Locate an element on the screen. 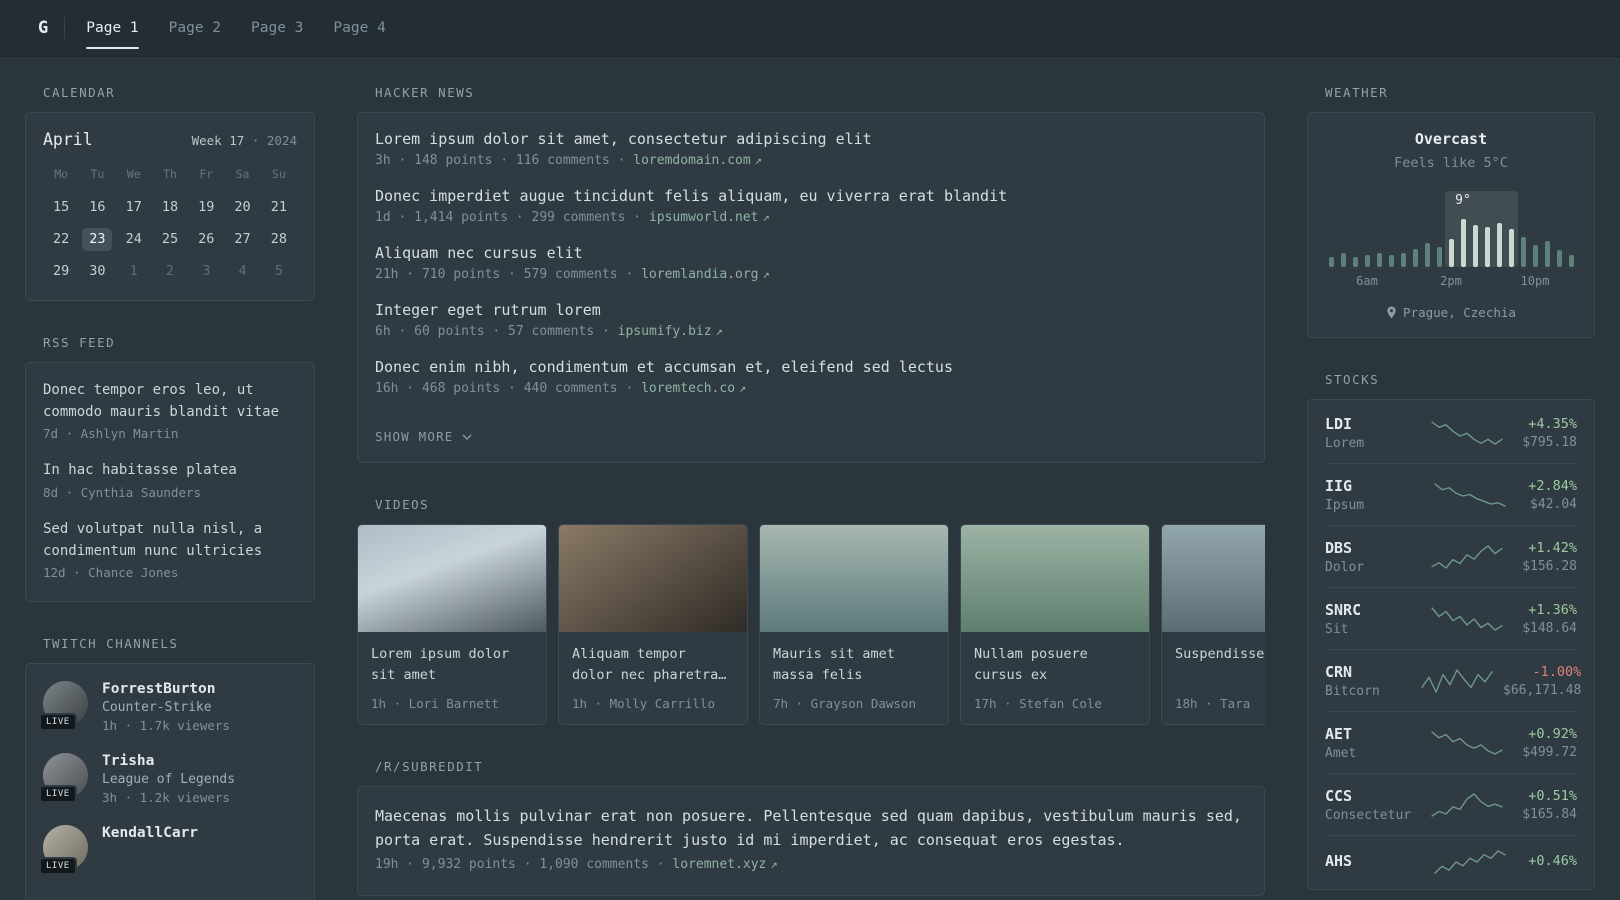 The width and height of the screenshot is (1620, 900). stock-symbol: SNRC is located at coordinates (1368, 610).